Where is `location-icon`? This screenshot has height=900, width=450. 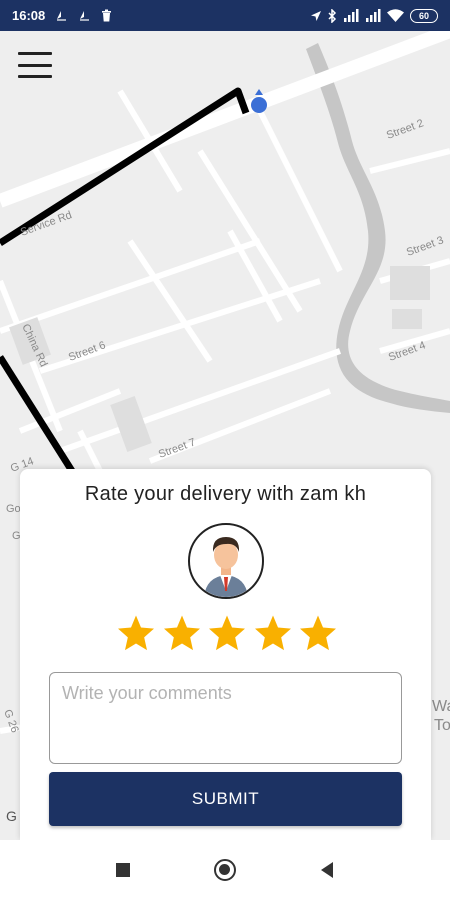
location-icon is located at coordinates (316, 16).